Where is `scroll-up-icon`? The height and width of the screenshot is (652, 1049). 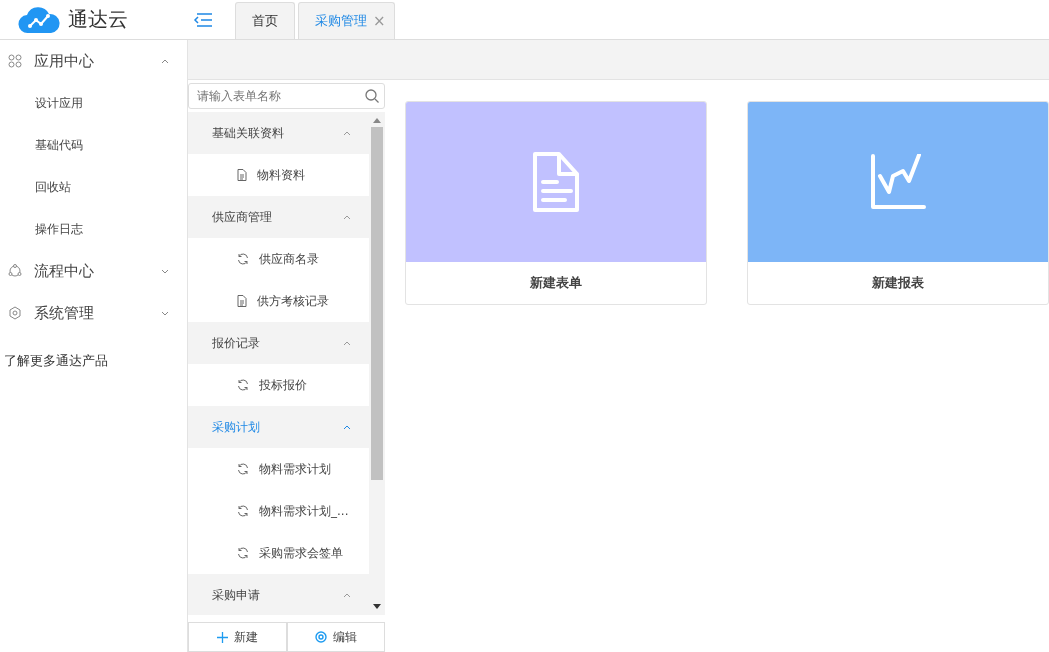 scroll-up-icon is located at coordinates (377, 120).